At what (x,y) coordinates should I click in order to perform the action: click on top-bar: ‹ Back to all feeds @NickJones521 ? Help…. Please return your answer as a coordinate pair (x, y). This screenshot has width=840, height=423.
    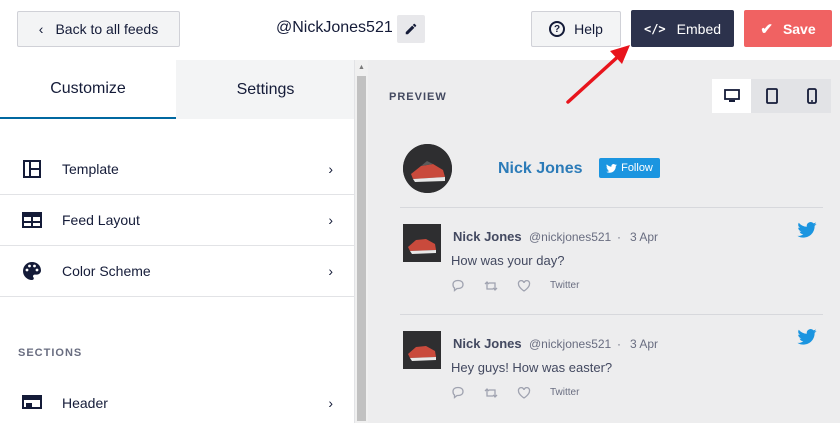
    Looking at the image, I should click on (420, 30).